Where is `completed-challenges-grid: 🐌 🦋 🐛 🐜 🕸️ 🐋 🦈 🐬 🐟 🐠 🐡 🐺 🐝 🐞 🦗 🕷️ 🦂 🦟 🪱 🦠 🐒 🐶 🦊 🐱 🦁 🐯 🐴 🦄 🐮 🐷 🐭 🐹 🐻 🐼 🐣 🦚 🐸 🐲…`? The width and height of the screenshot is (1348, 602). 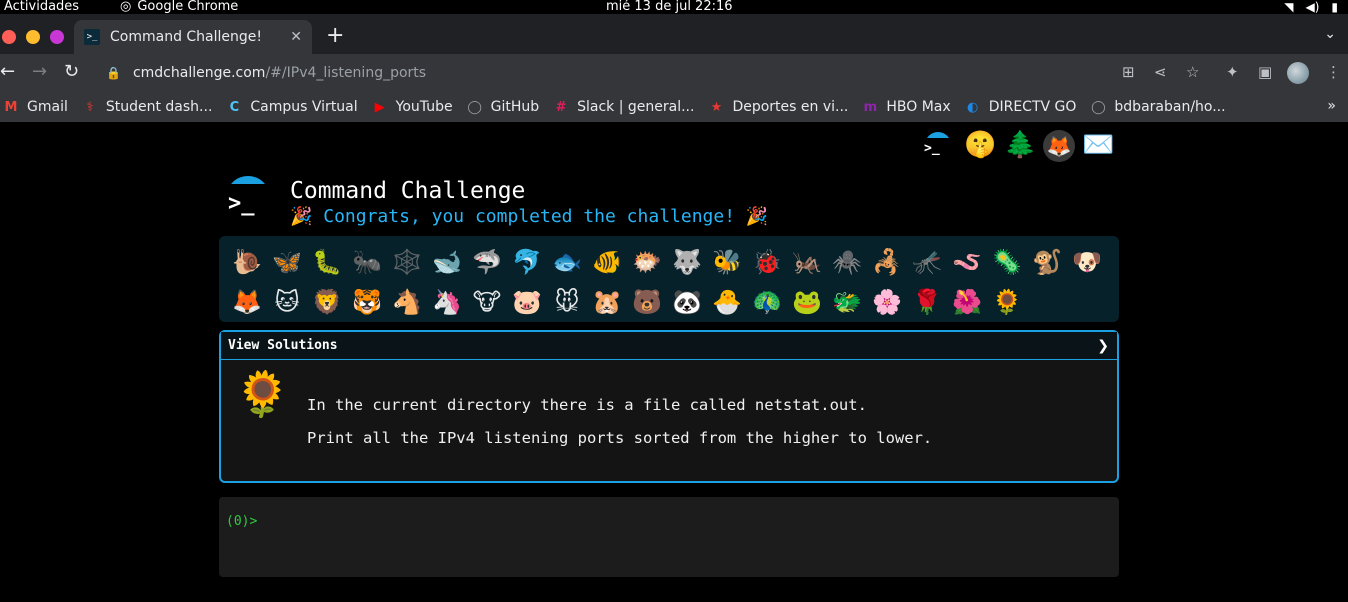 completed-challenges-grid: 🐌 🦋 🐛 🐜 🕸️ 🐋 🦈 🐬 🐟 🐠 🐡 🐺 🐝 🐞 🦗 🕷️ 🦂 🦟 🪱 🦠 🐒 🐶 🦊 🐱 🦁 🐯 🐴 🦄 🐮 🐷 🐭 🐹 🐻 🐼 🐣 🦚 🐸 🐲… is located at coordinates (669, 279).